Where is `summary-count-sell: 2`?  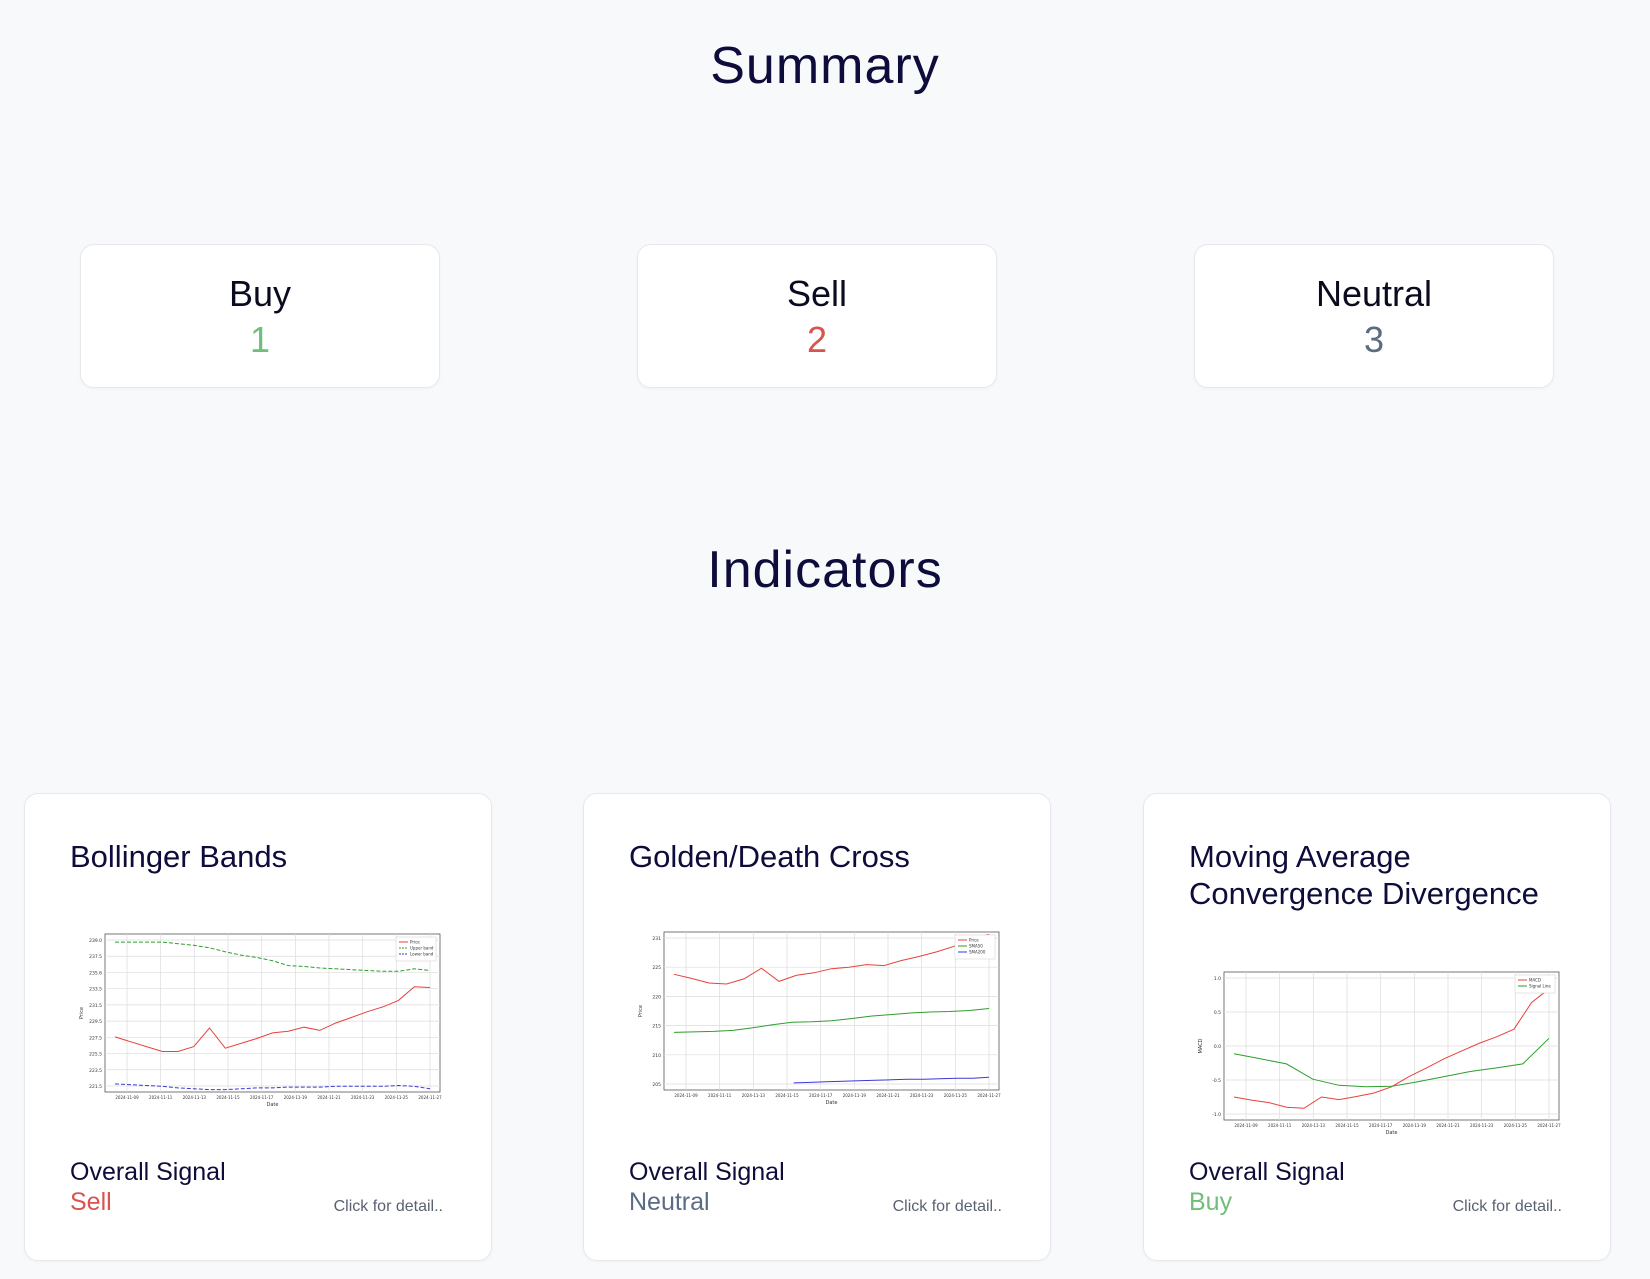 summary-count-sell: 2 is located at coordinates (817, 339).